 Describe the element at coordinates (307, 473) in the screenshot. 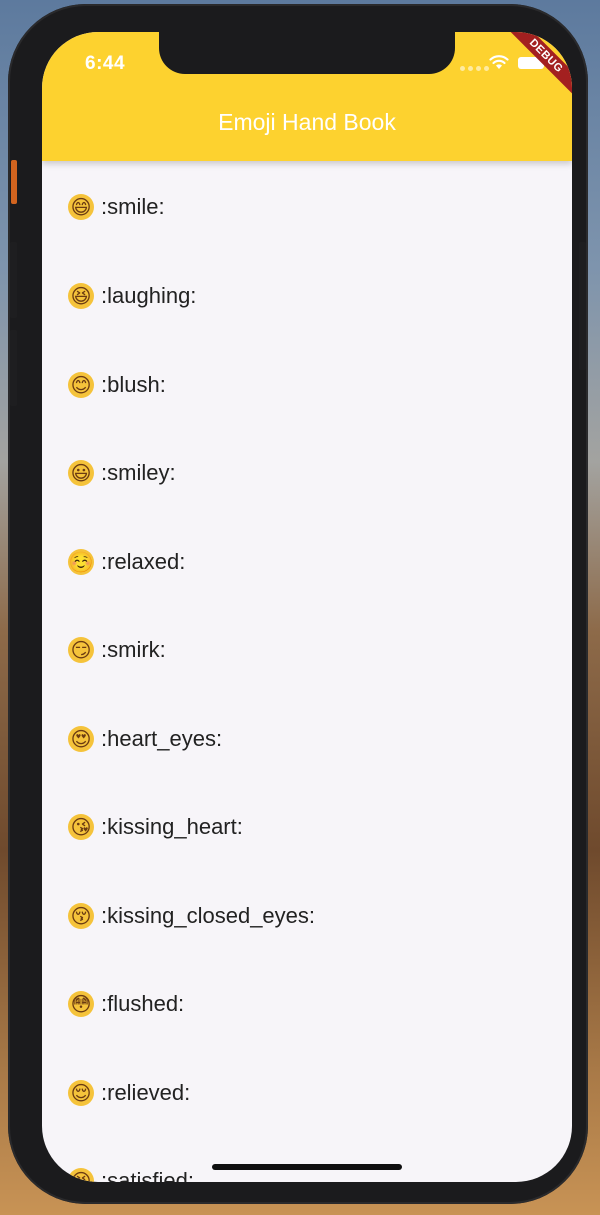

I see `list-item: 😃 :smiley:` at that location.